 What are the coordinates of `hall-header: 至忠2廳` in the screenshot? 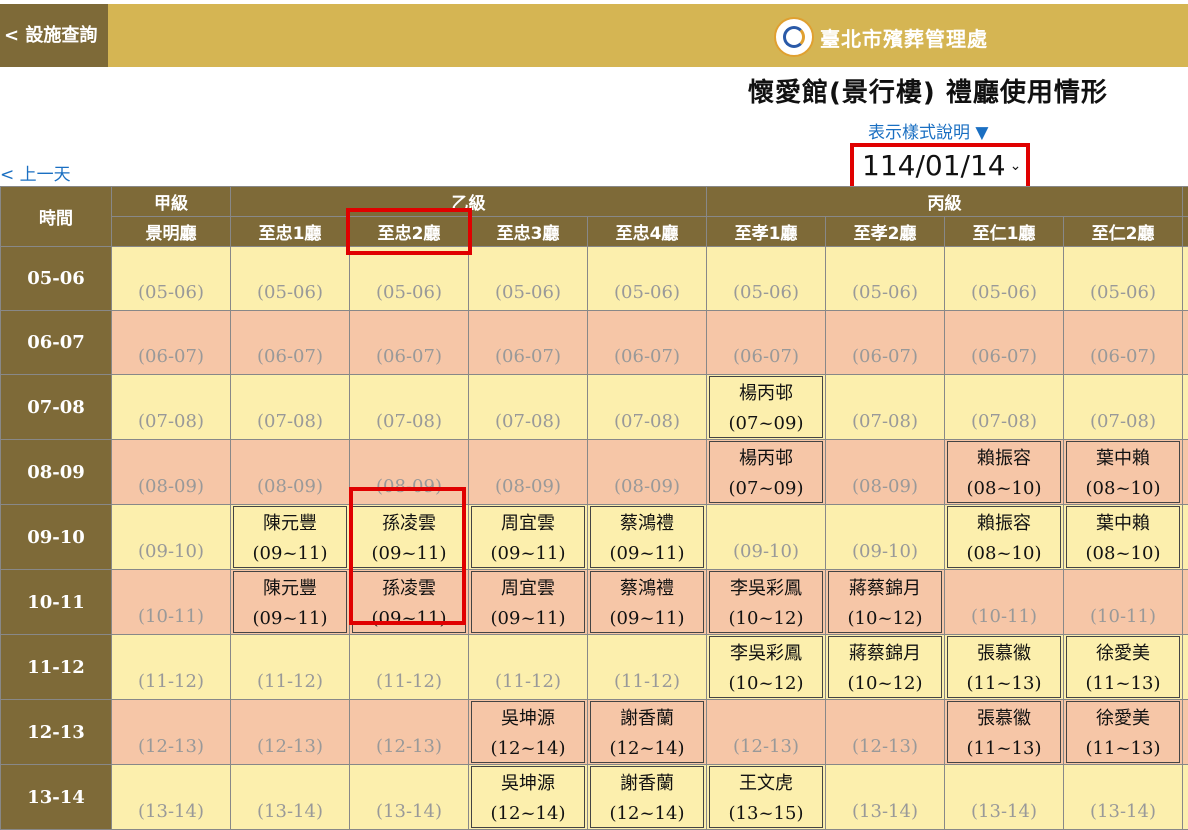 It's located at (409, 232).